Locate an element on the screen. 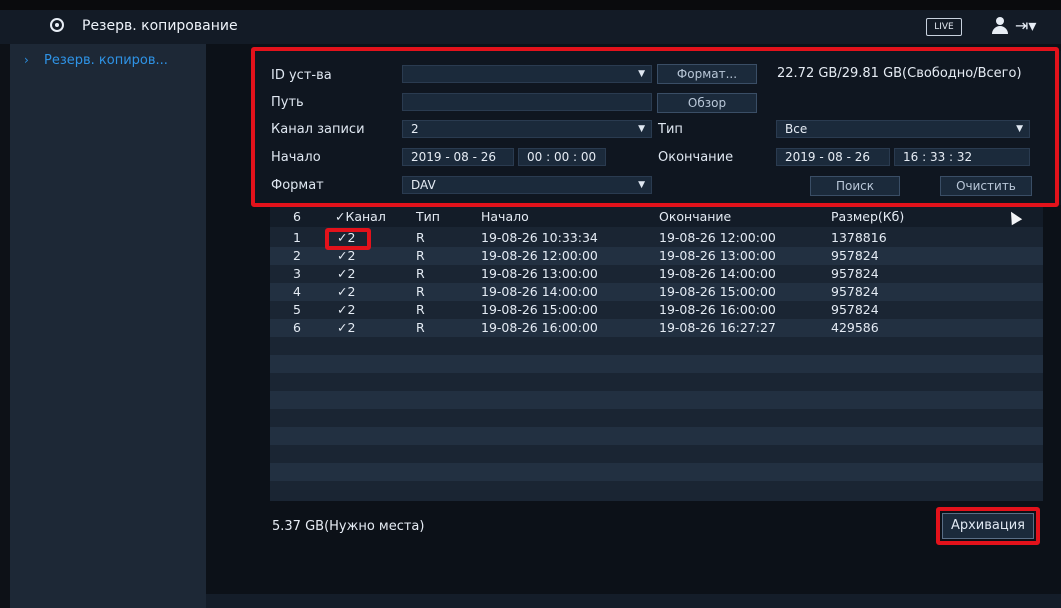 Image resolution: width=1061 pixels, height=608 pixels. row-end: 19-08-26 14:00:00 is located at coordinates (717, 273).